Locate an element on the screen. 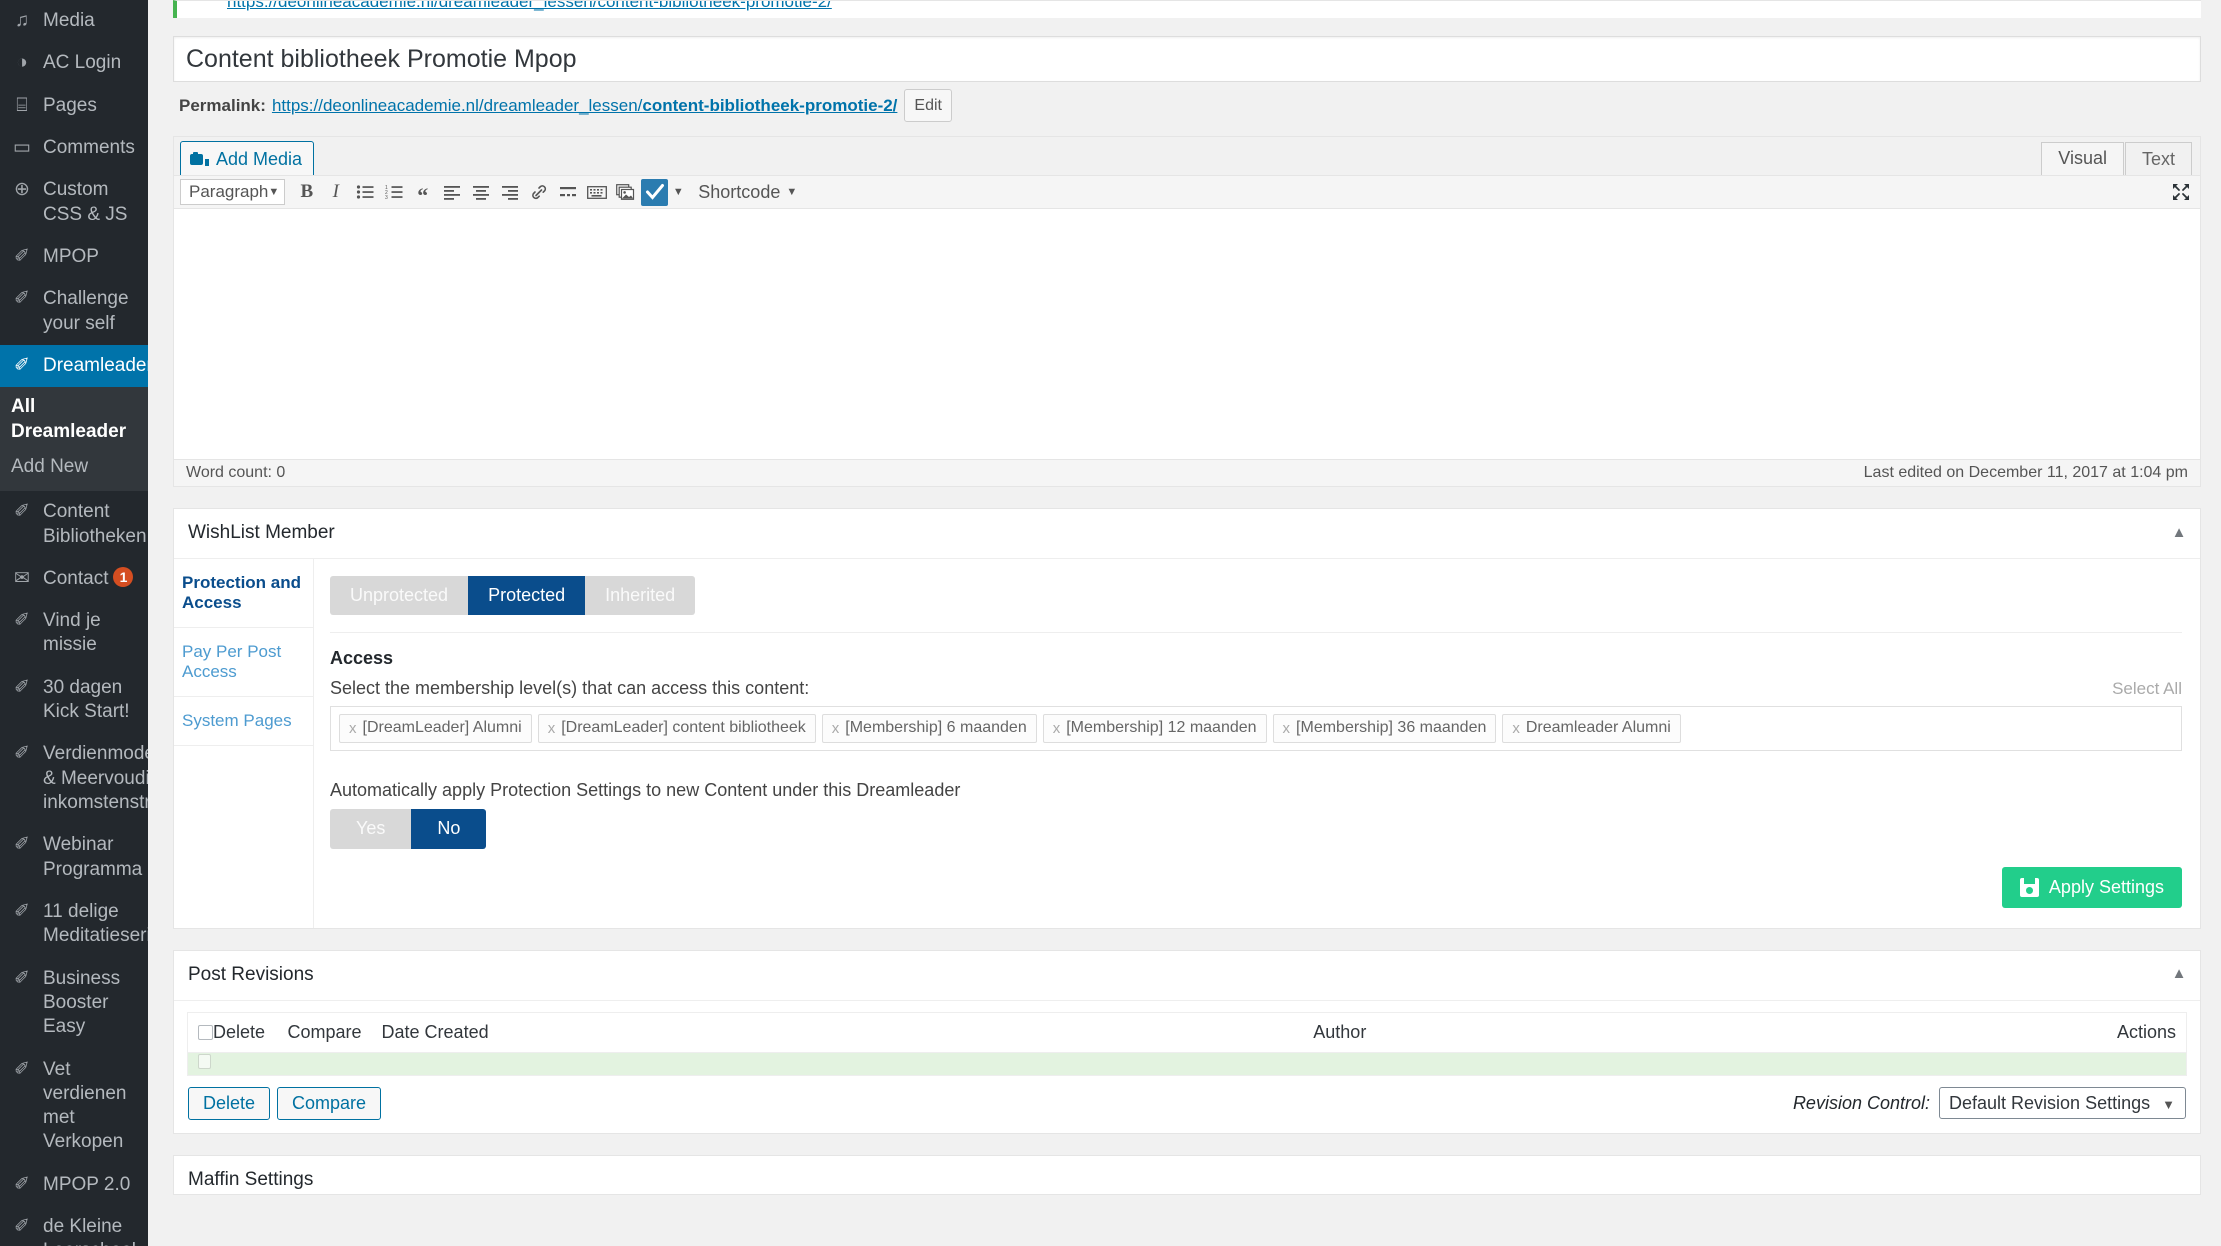 This screenshot has height=1246, width=2221. row-delete-checkbox is located at coordinates (204, 1061).